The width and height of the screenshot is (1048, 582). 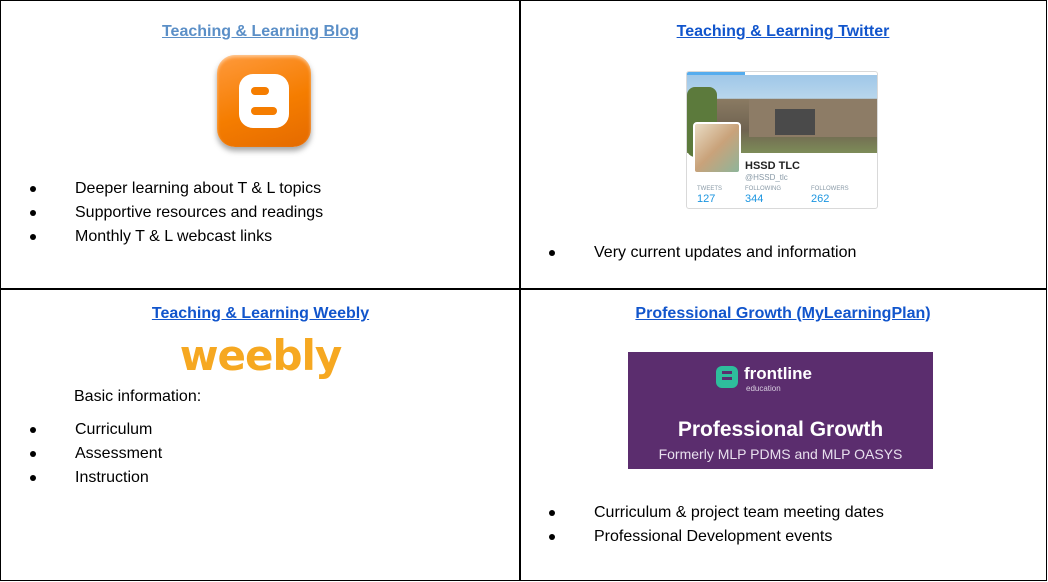 I want to click on stat-value-tweets: 127, so click(x=706, y=199).